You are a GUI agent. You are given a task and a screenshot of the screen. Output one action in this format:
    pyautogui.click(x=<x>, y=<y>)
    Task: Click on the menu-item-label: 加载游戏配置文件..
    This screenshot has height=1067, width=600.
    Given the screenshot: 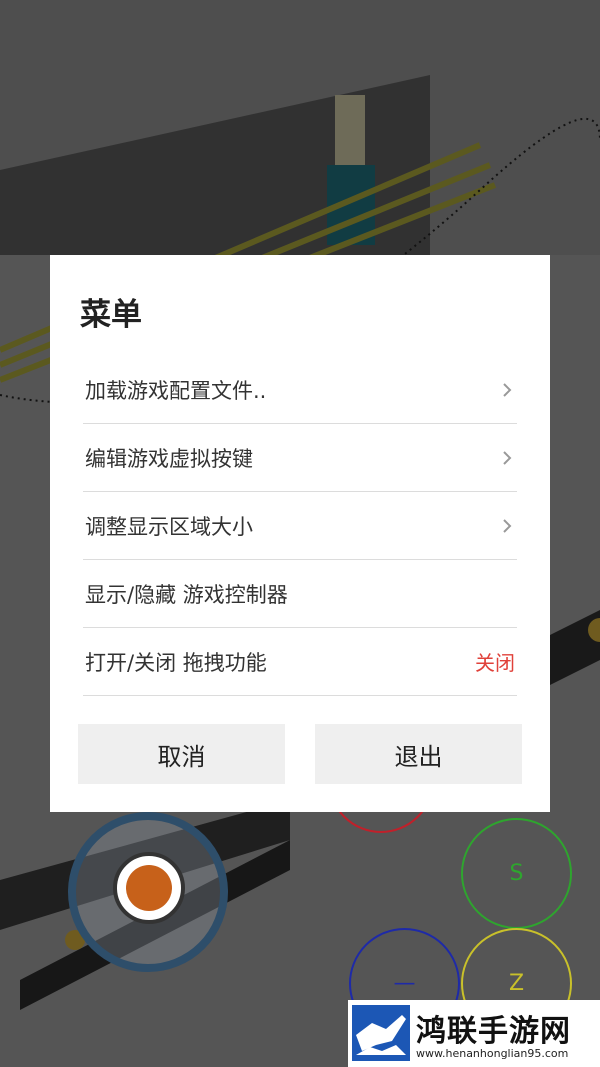 What is the action you would take?
    pyautogui.click(x=176, y=390)
    